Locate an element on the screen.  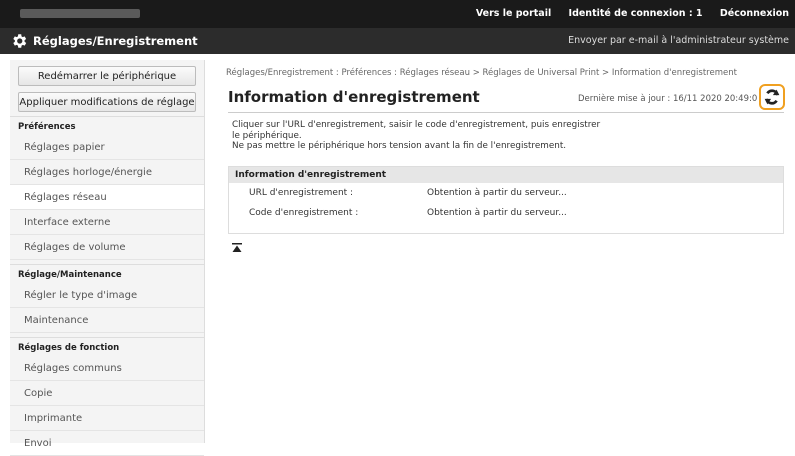
sidebar-item-common: Réglages communs is located at coordinates (107, 368).